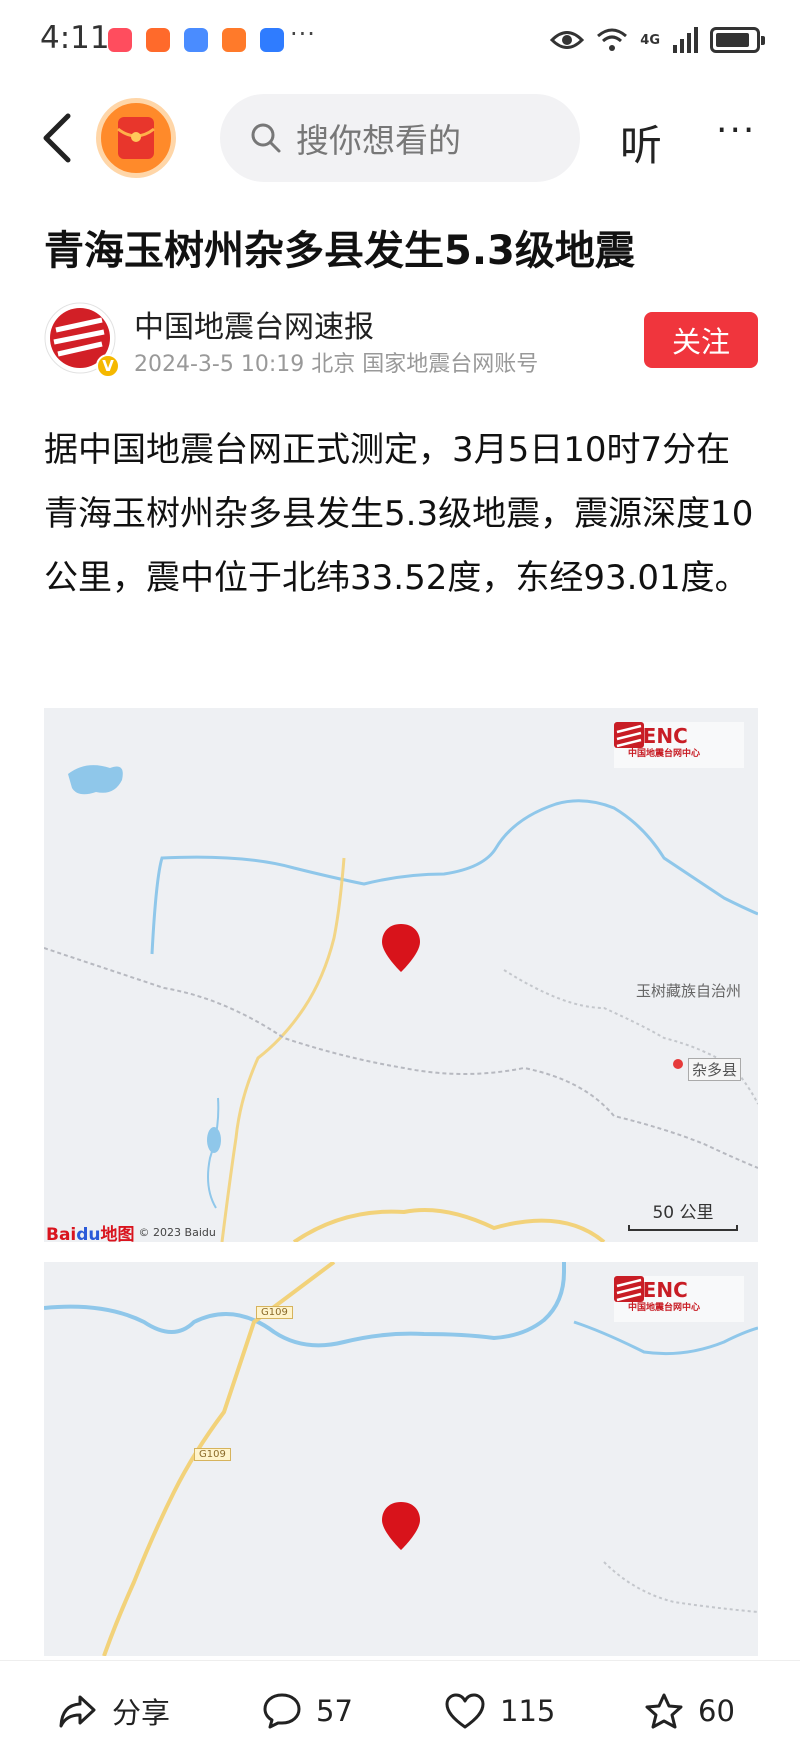 Image resolution: width=800 pixels, height=1759 pixels. Describe the element at coordinates (177, 1232) in the screenshot. I see `map-copyright-text: © 2023 Baidu` at that location.